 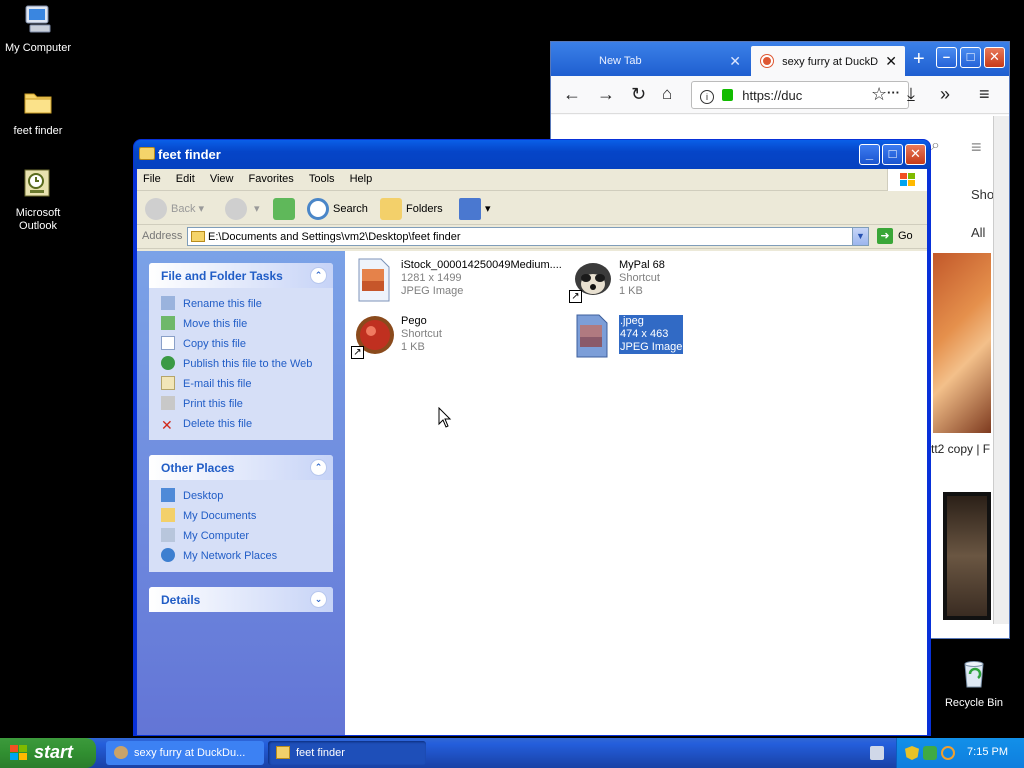 I want to click on desktop-icon-feet-finder: feet finder, so click(x=38, y=112).